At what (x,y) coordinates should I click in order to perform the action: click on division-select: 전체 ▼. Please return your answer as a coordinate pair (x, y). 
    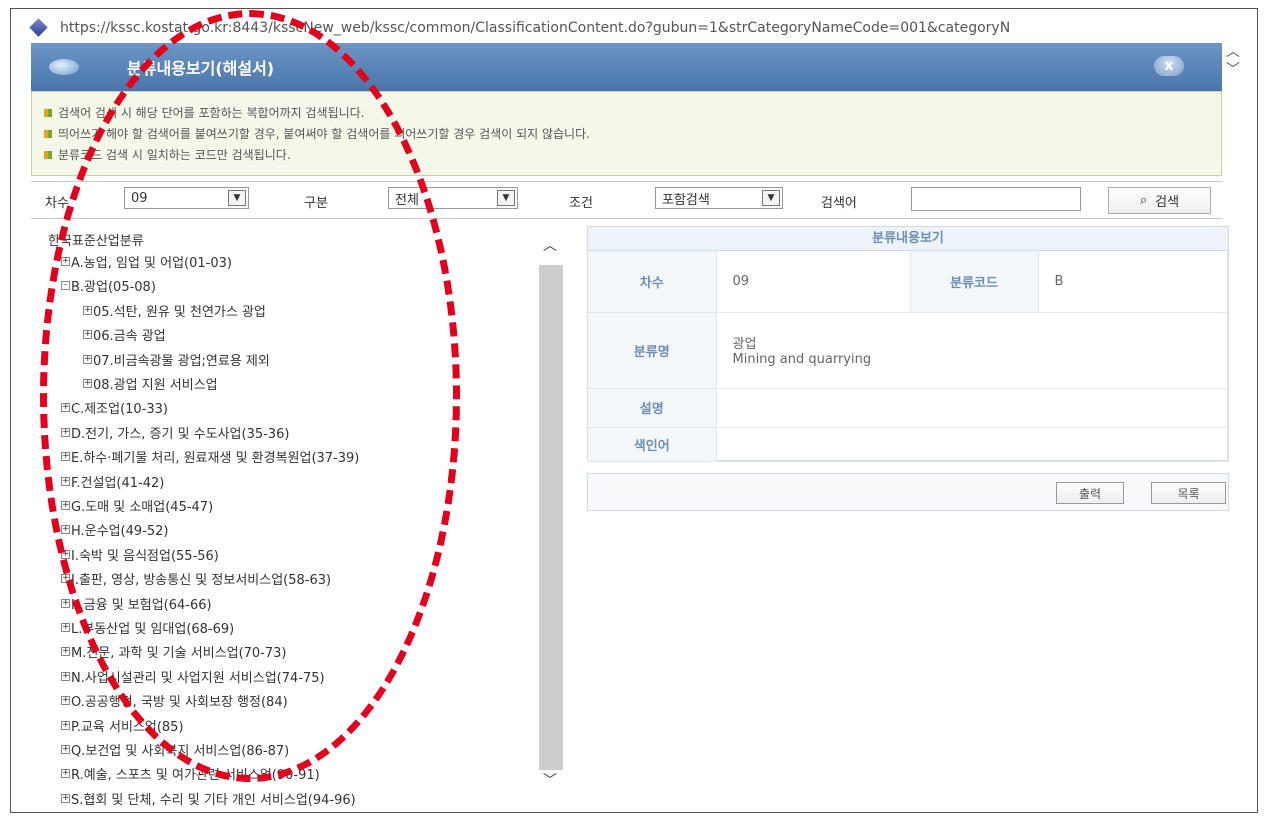
    Looking at the image, I should click on (453, 198).